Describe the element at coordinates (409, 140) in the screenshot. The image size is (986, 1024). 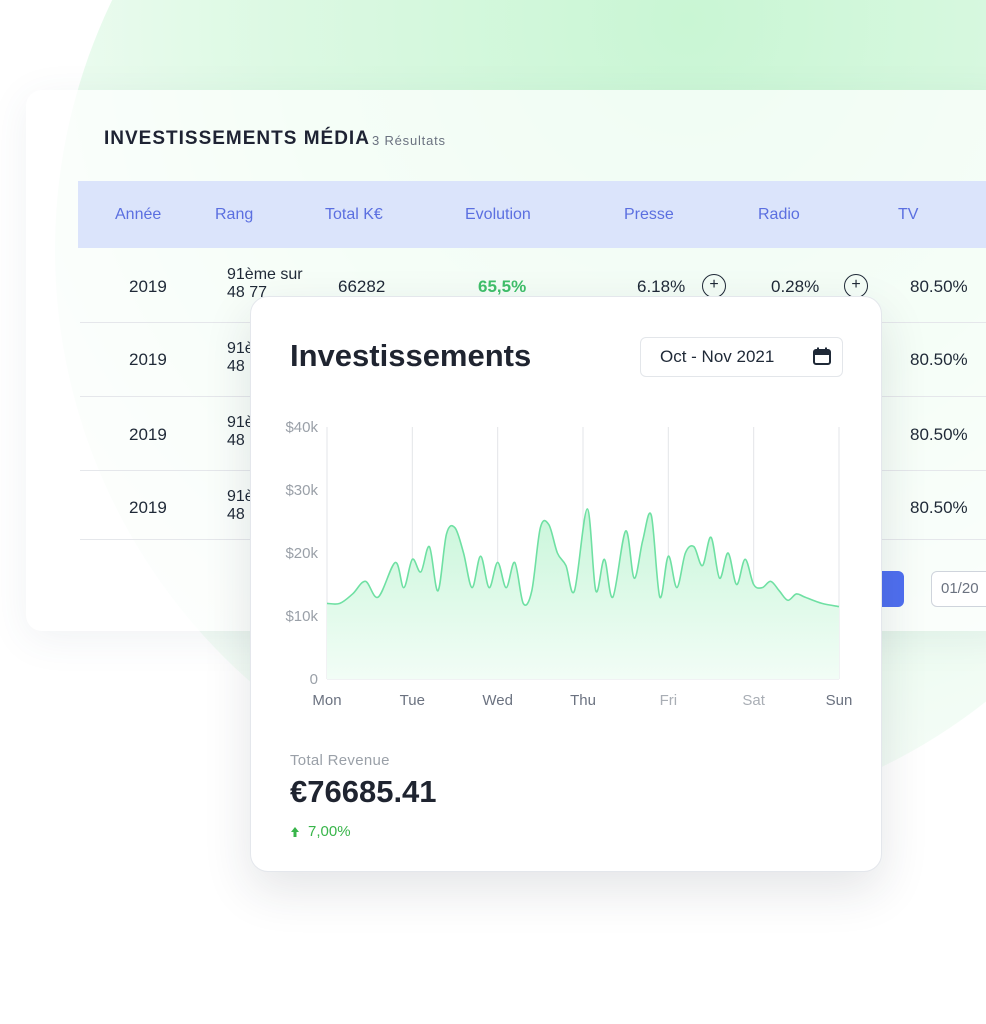
I see `results-count: 3 Résultats` at that location.